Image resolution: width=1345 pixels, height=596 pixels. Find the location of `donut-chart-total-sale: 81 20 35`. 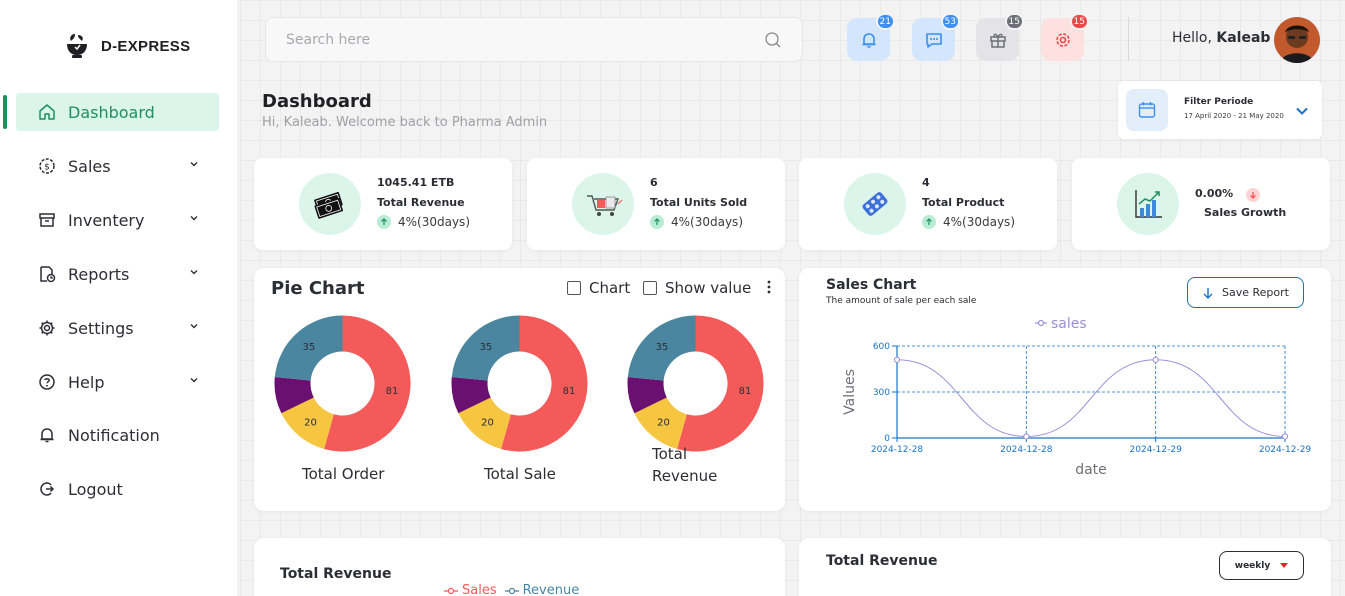

donut-chart-total-sale: 81 20 35 is located at coordinates (519, 383).